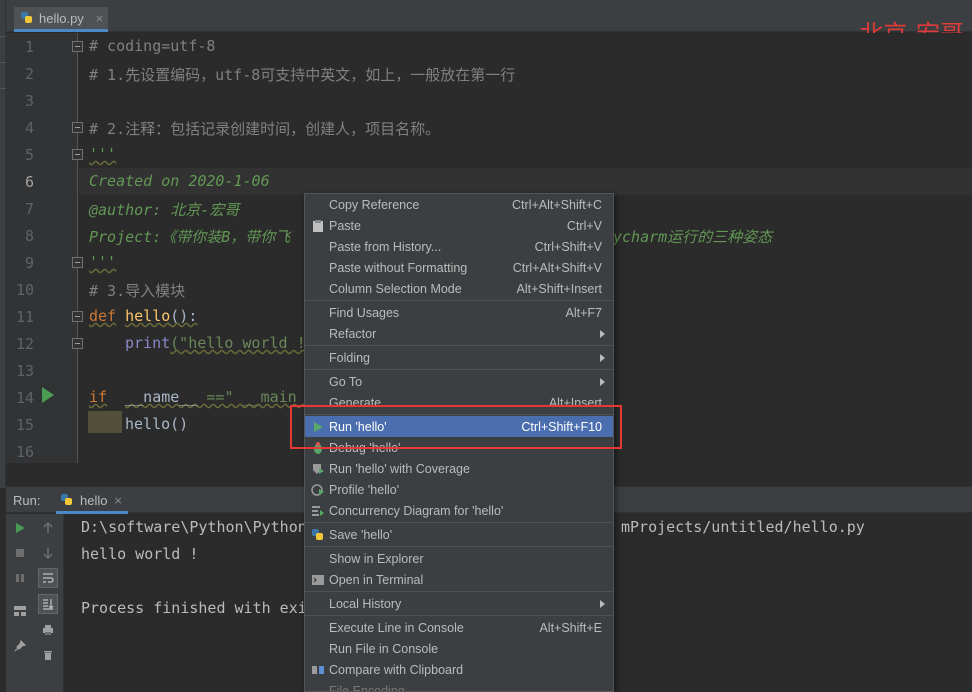 The height and width of the screenshot is (692, 972). Describe the element at coordinates (215, 343) in the screenshot. I see `code-line-12: print("hello world !` at that location.